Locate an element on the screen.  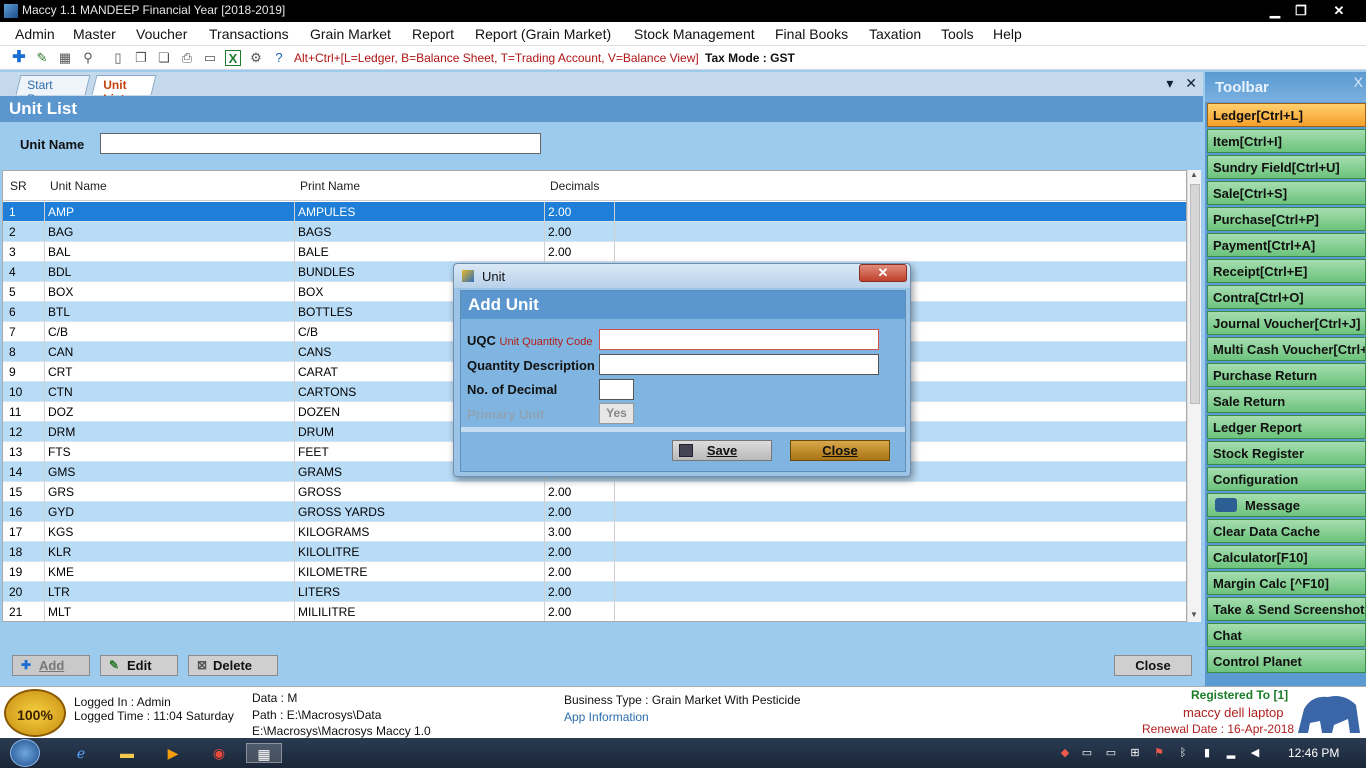
start-button is located at coordinates (25, 753).